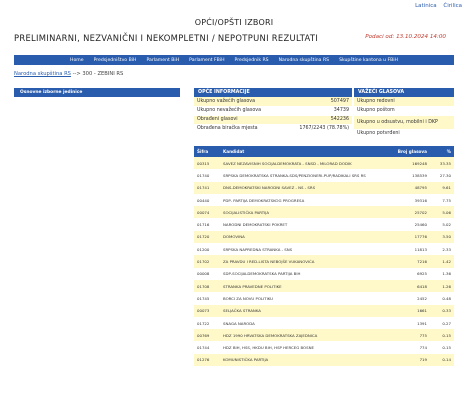 This screenshot has height=408, width=468. I want to click on general-label: Ukupno nevažećih glasova, so click(238, 111).